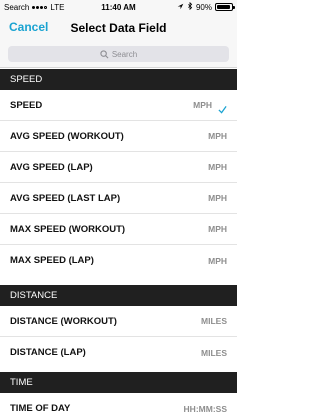 This screenshot has width=320, height=420. I want to click on status-bar: Search LTE 11:40 AM 90%, so click(118, 7).